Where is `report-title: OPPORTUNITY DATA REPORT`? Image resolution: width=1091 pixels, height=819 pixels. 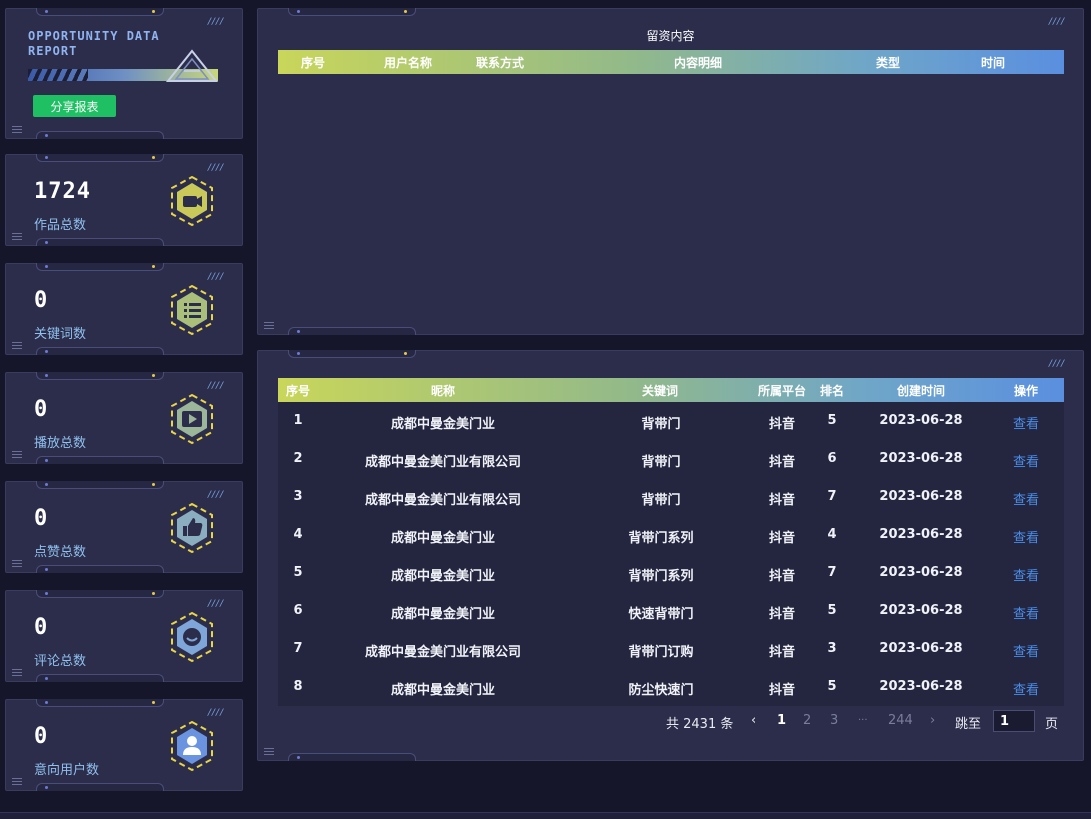
report-title: OPPORTUNITY DATA REPORT is located at coordinates (94, 43).